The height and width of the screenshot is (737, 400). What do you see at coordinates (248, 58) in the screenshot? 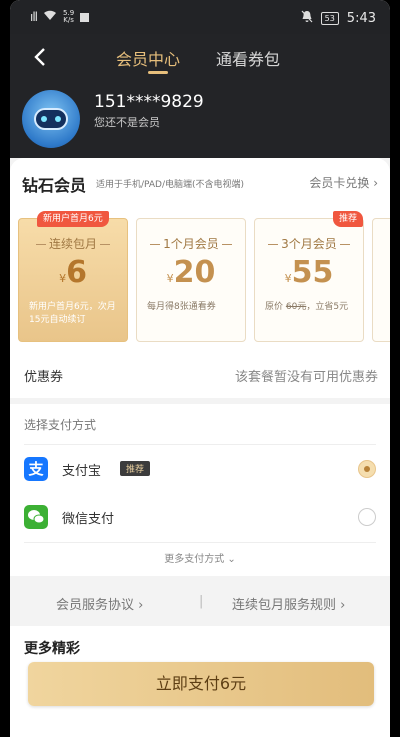
I see `tab-ticket-pack: 通看券包` at bounding box center [248, 58].